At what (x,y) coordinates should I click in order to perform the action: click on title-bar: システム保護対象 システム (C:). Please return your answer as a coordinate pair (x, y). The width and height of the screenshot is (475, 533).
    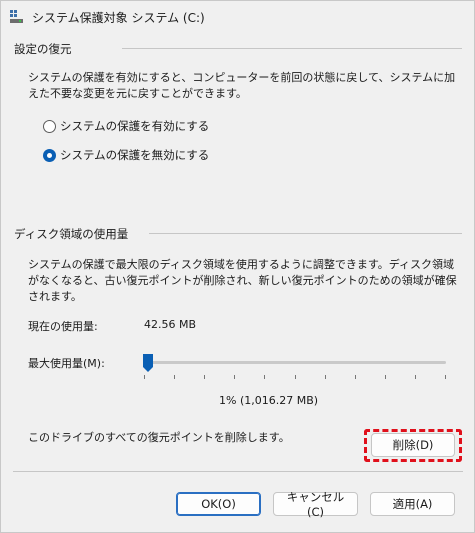
    Looking at the image, I should click on (237, 17).